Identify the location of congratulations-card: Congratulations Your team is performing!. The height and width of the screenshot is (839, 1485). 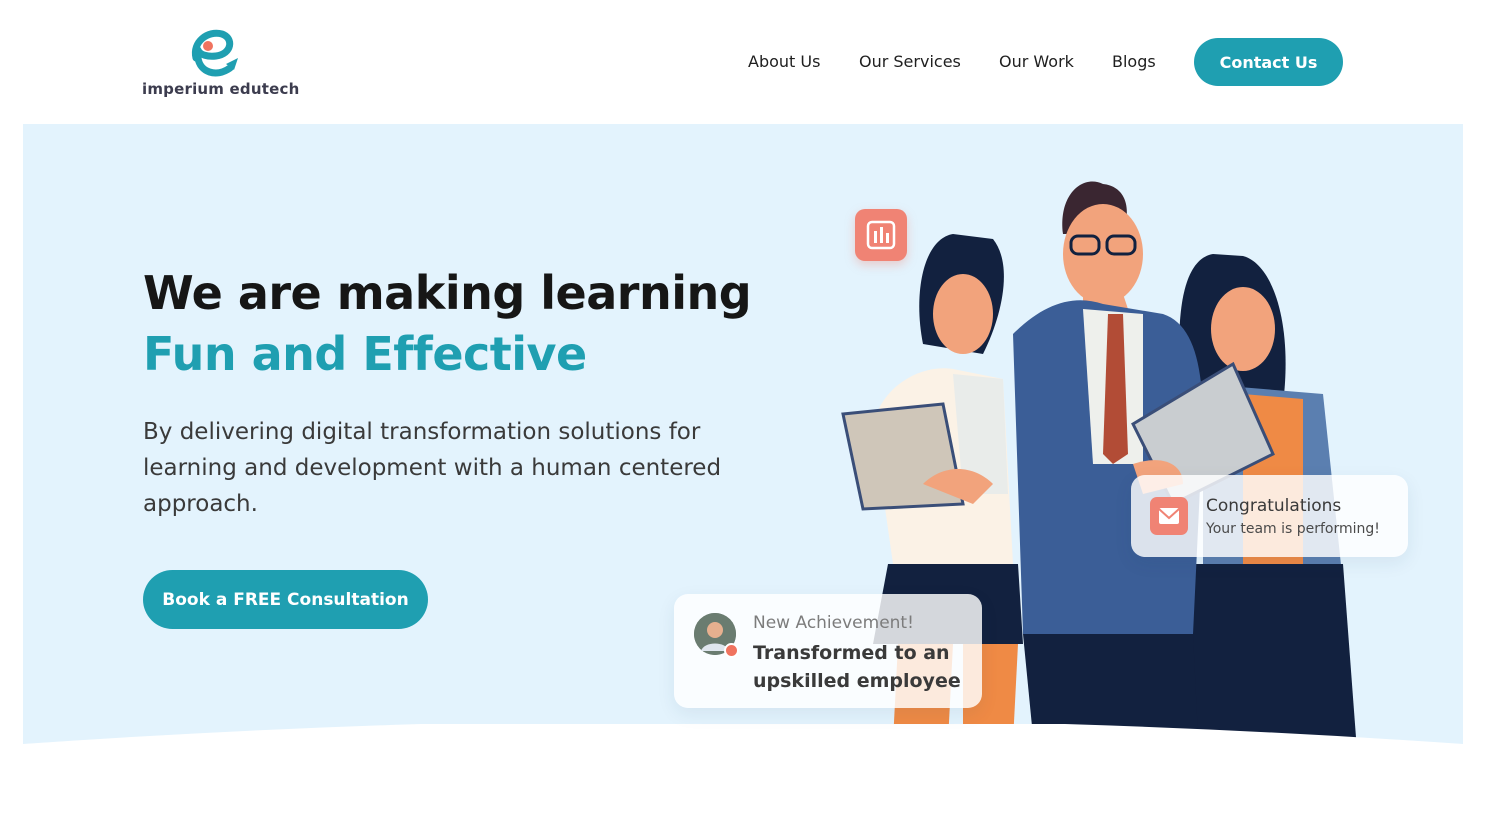
(1269, 516).